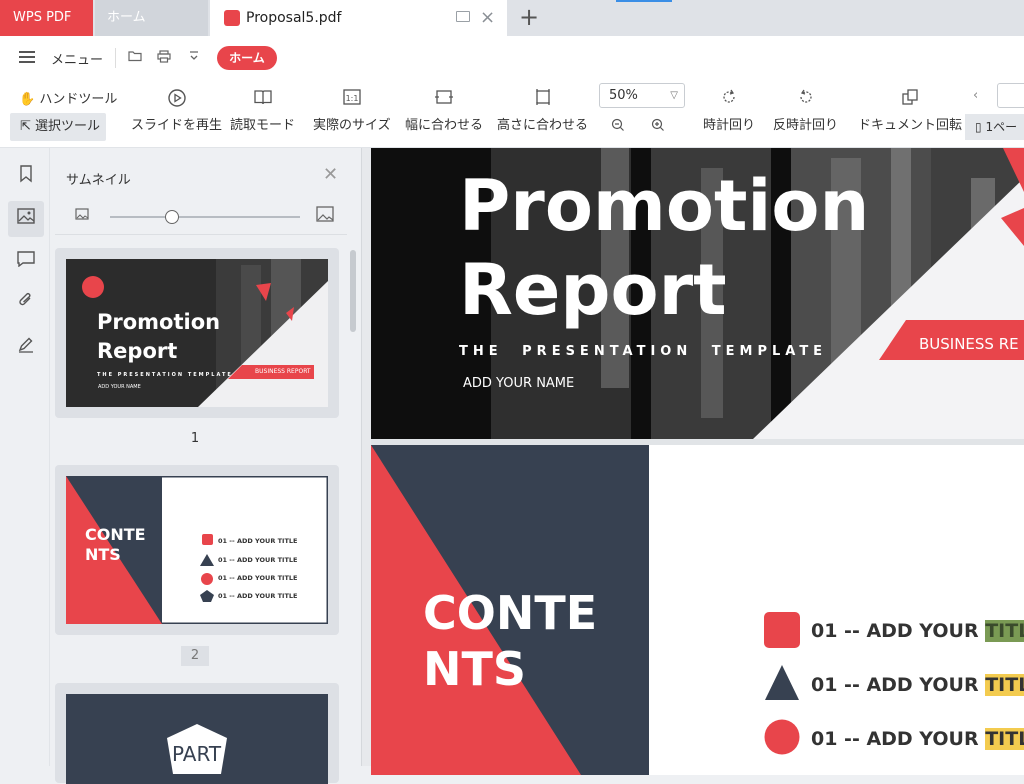 This screenshot has width=1024, height=784. What do you see at coordinates (487, 18) in the screenshot?
I see `close-tab-icon: ×` at bounding box center [487, 18].